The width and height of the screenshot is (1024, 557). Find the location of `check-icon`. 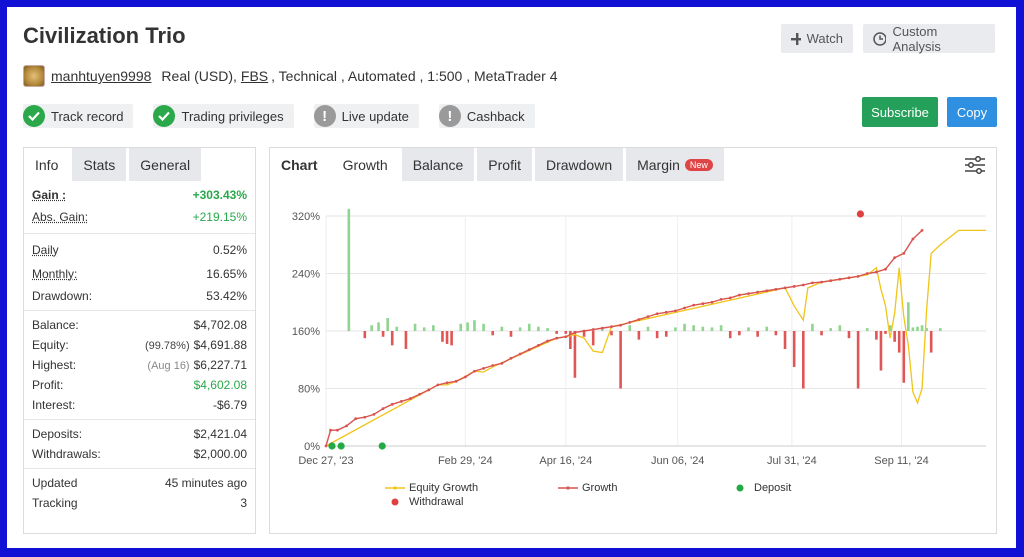

check-icon is located at coordinates (34, 116).